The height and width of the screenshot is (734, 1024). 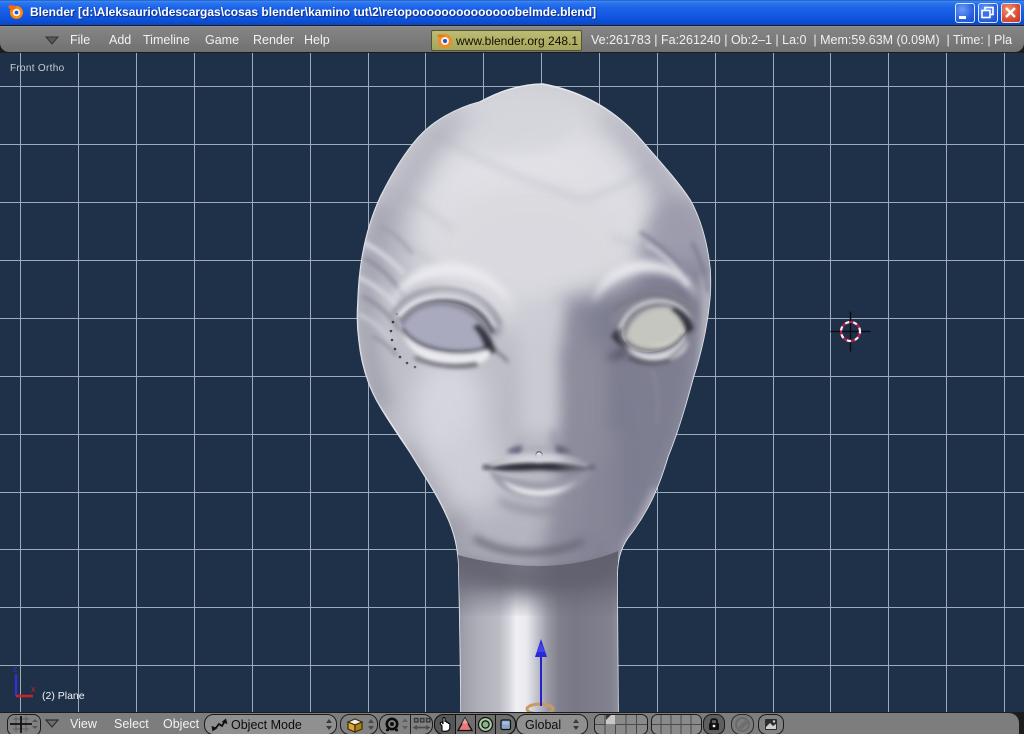 What do you see at coordinates (266, 725) in the screenshot?
I see `svg-text: Object Mode` at bounding box center [266, 725].